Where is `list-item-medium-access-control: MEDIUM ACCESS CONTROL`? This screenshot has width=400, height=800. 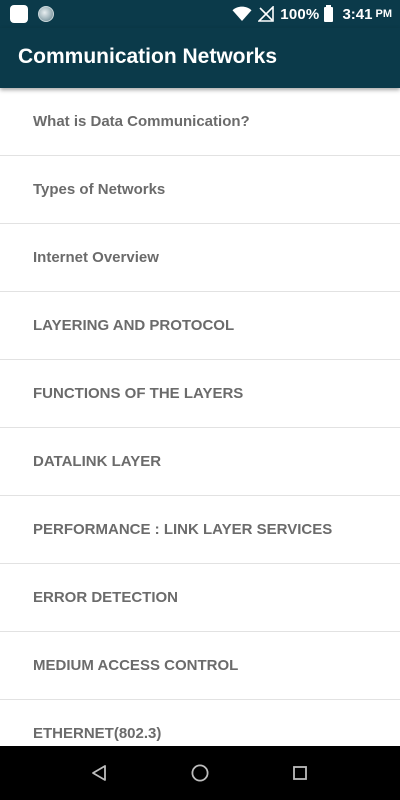
list-item-medium-access-control: MEDIUM ACCESS CONTROL is located at coordinates (200, 666).